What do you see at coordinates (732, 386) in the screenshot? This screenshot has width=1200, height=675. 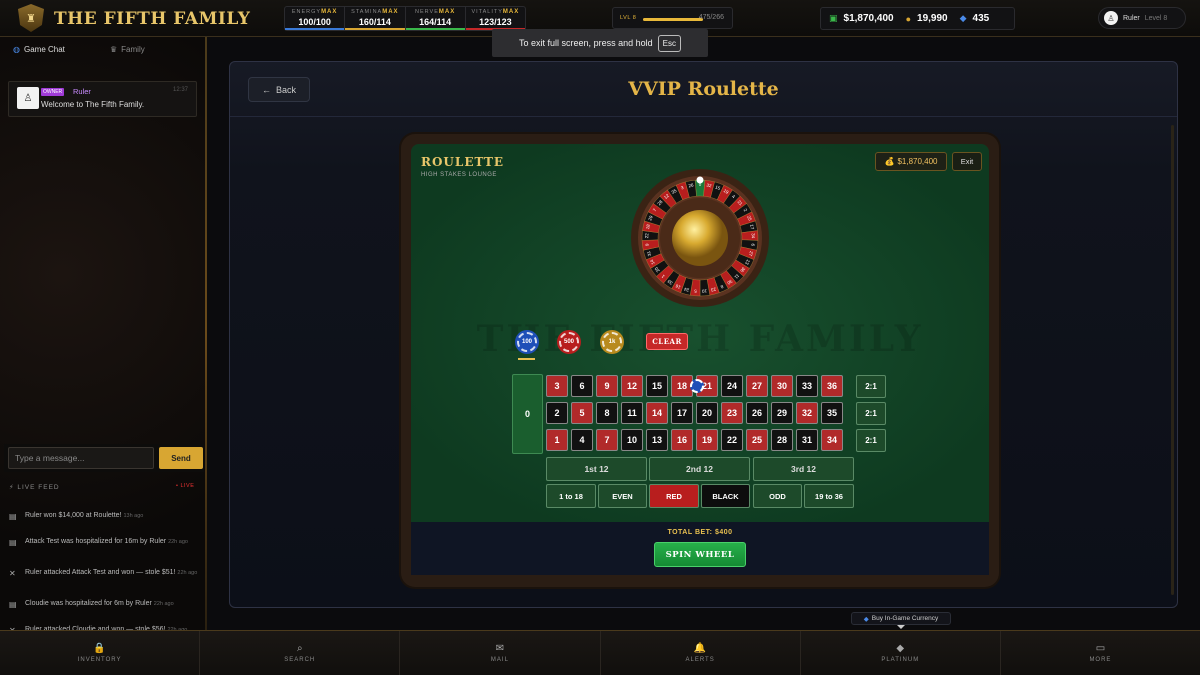 I see `bet-number-24: 24` at bounding box center [732, 386].